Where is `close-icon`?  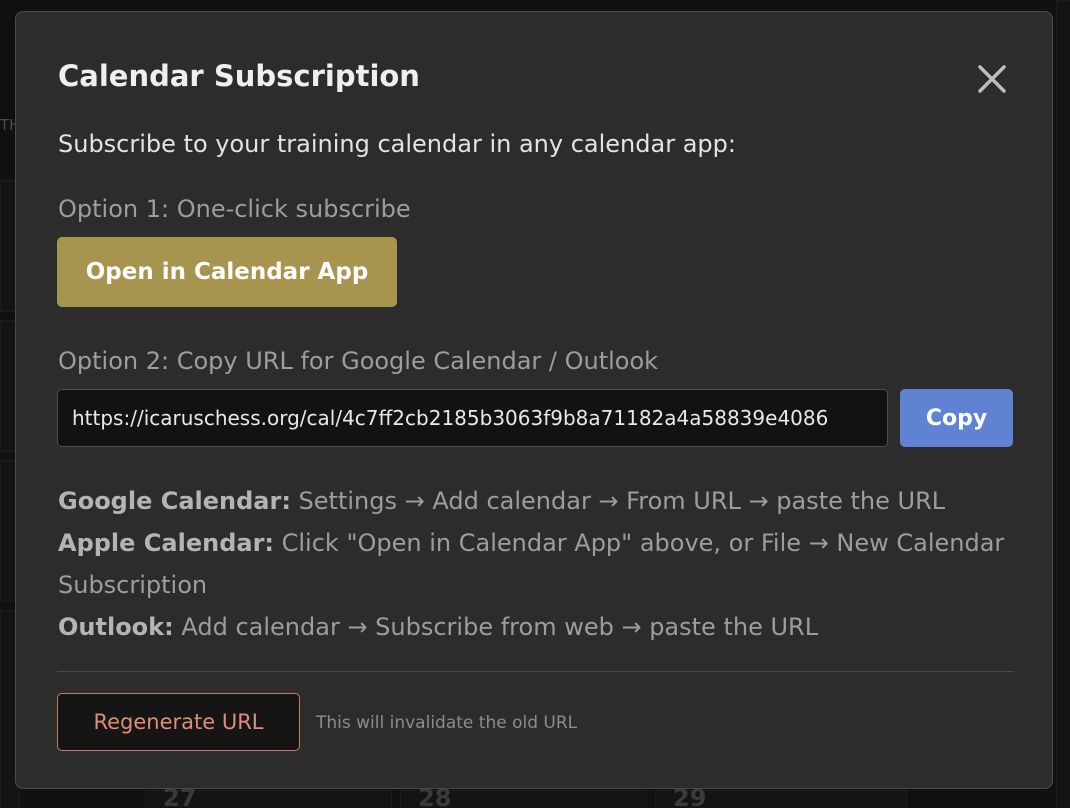 close-icon is located at coordinates (992, 79).